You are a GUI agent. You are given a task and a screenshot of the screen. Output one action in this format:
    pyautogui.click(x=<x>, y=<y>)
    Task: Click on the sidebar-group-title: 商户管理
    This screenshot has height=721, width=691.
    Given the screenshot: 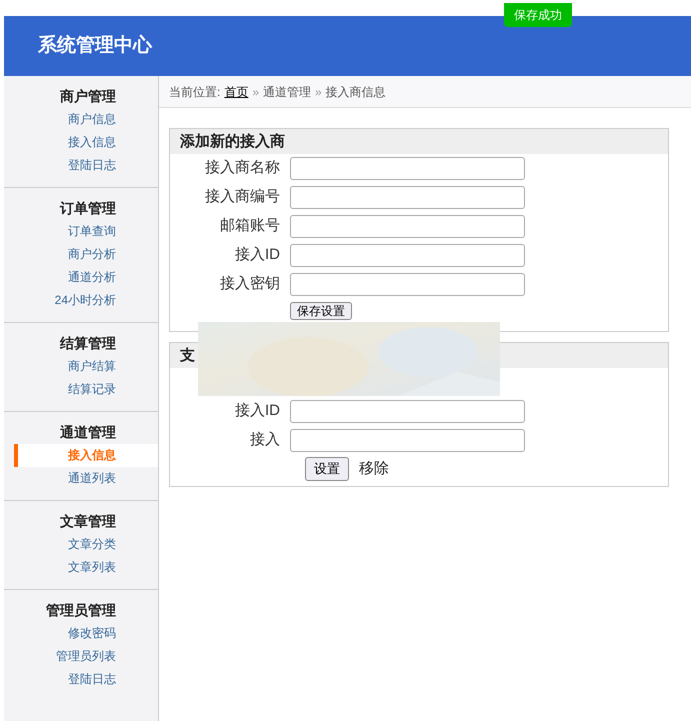 What is the action you would take?
    pyautogui.click(x=88, y=96)
    